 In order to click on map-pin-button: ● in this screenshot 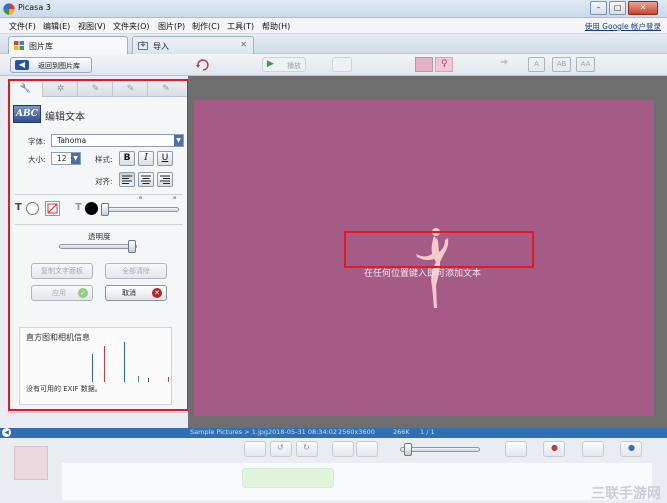, I will do `click(554, 449)`.